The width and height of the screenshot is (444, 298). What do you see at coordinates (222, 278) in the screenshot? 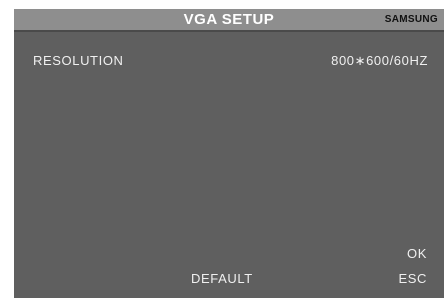
I see `default-button: DEFAULT` at bounding box center [222, 278].